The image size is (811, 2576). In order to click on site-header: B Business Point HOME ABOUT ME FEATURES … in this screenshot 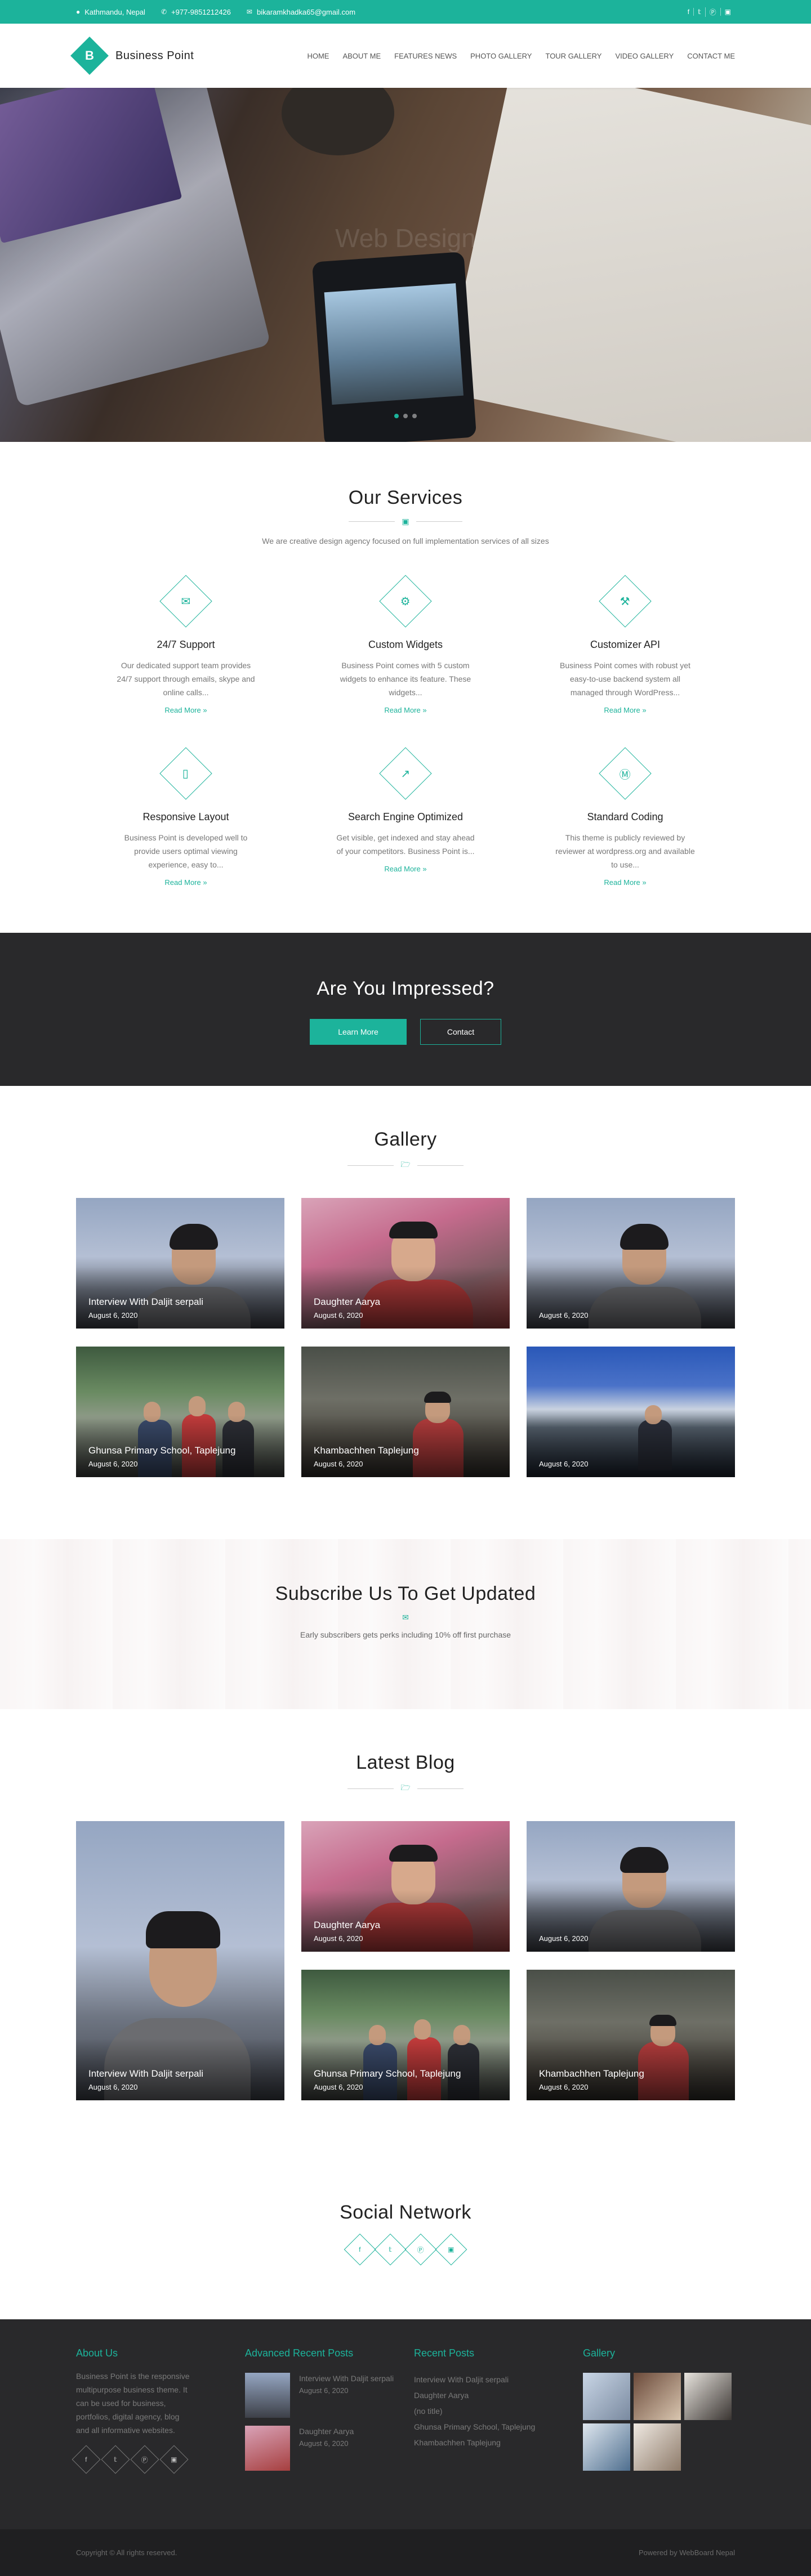, I will do `click(405, 56)`.